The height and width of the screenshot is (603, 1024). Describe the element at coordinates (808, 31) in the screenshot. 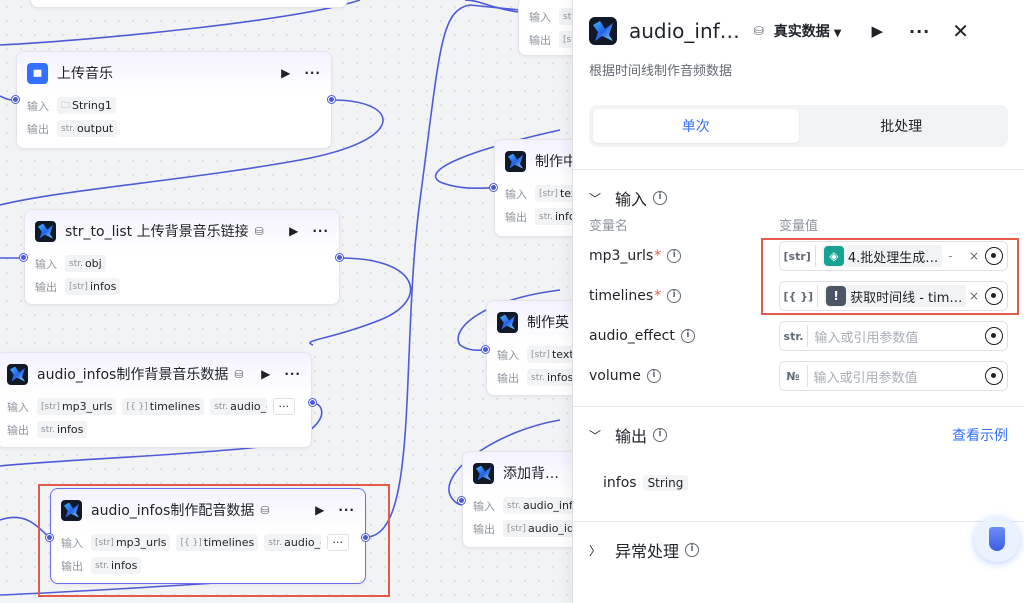

I see `data-mode-select: 真实数据 ▼` at that location.